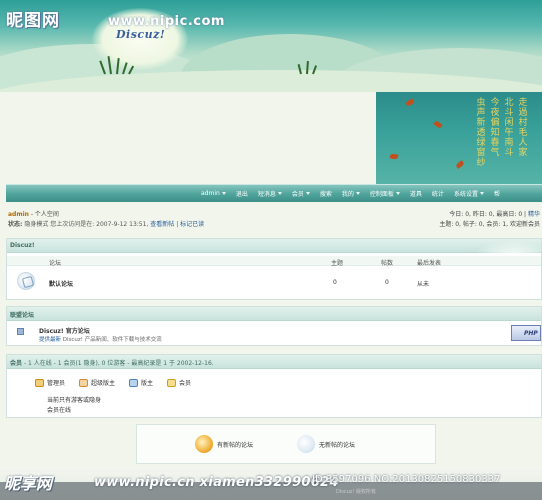  I want to click on role-label: 超级版主, so click(103, 383).